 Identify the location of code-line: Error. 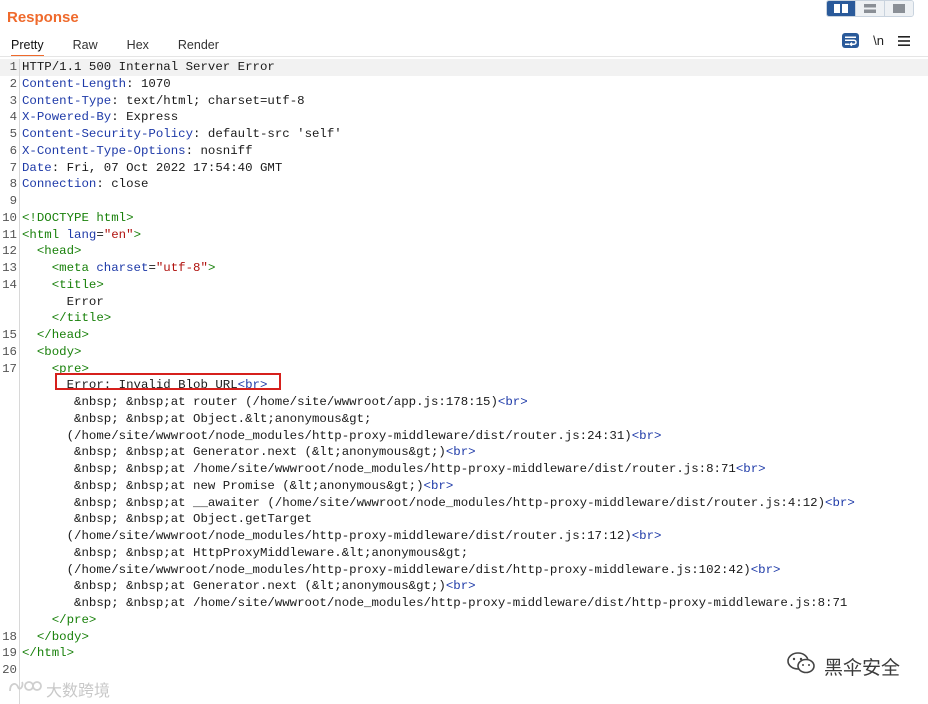
(464, 302).